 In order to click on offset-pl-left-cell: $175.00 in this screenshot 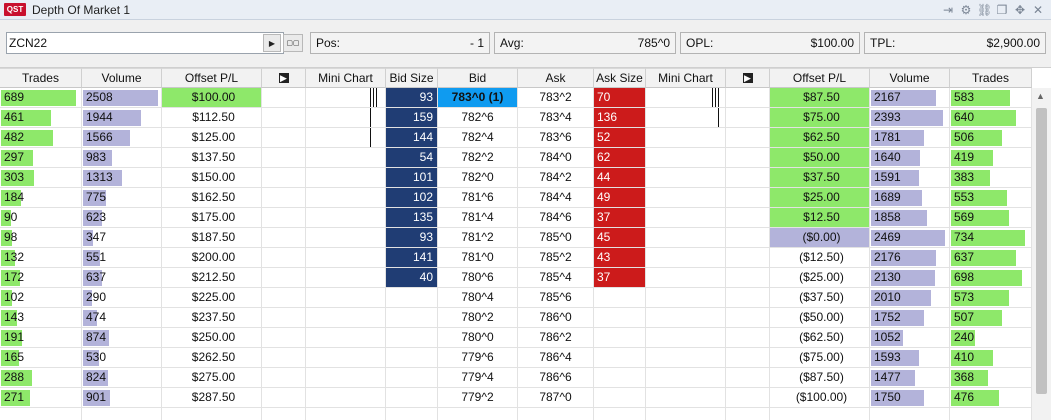, I will do `click(212, 218)`.